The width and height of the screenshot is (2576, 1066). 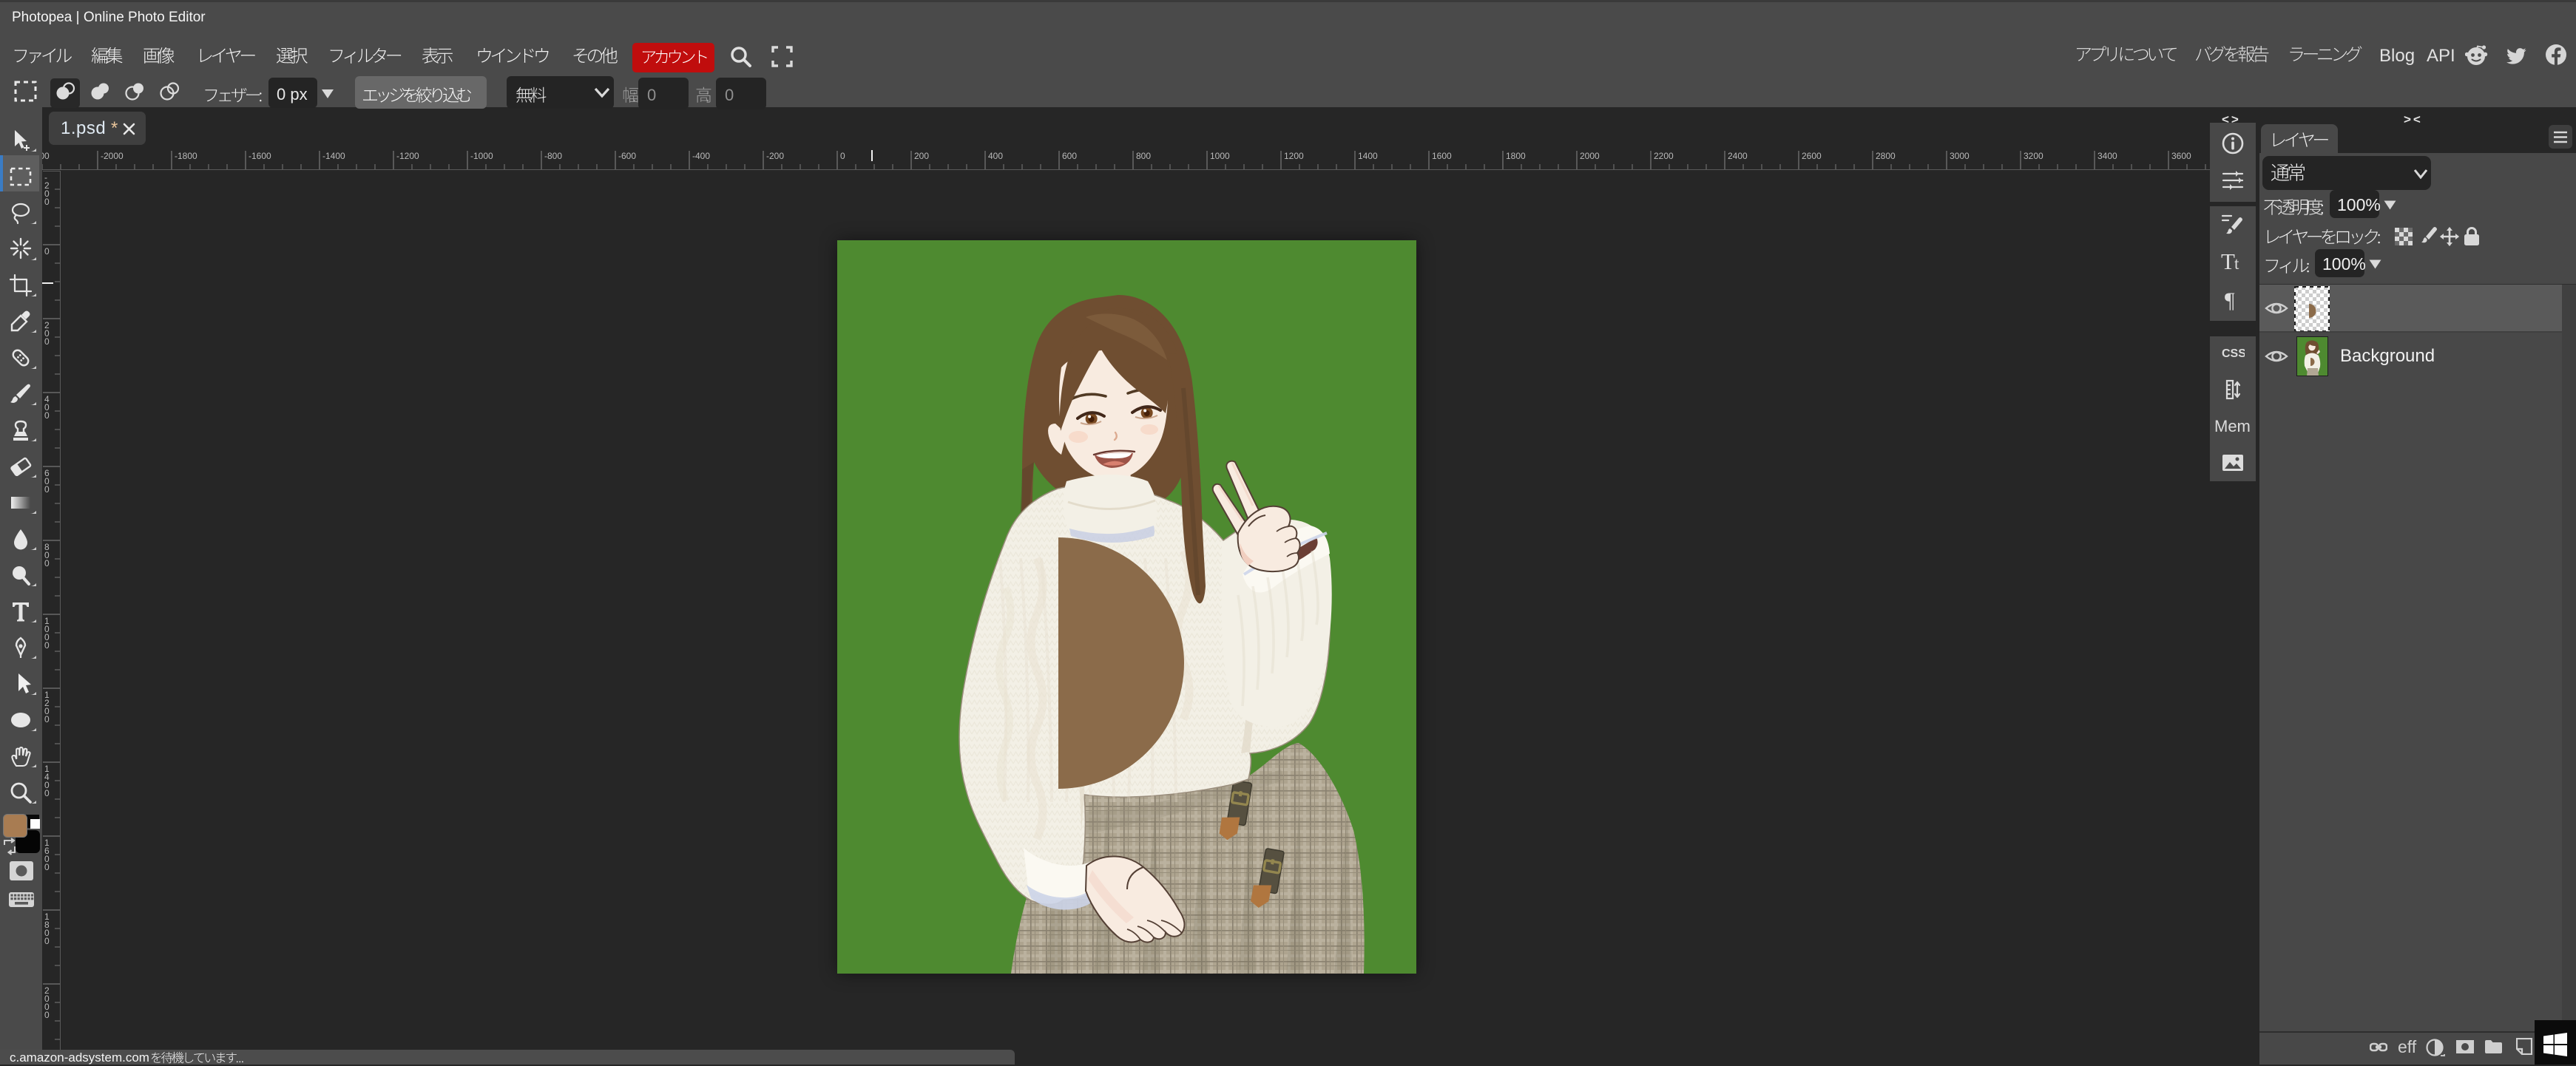 I want to click on svg-text: 200, so click(x=921, y=156).